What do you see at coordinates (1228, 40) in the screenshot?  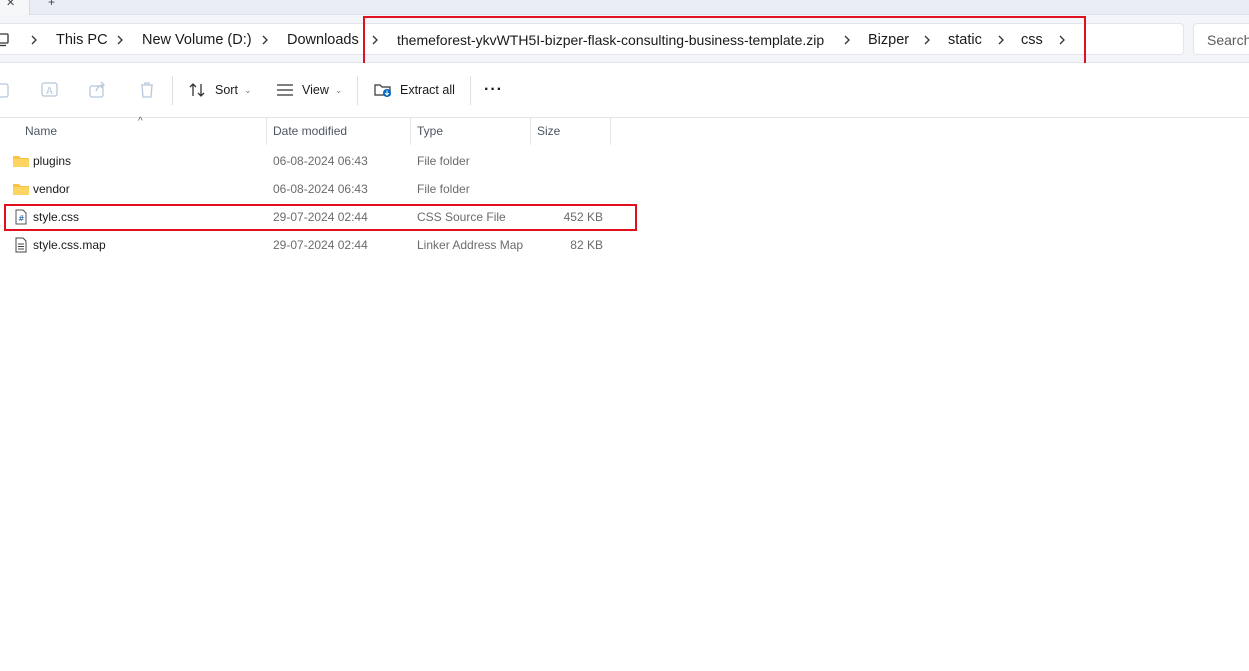 I see `search-placeholder: Search` at bounding box center [1228, 40].